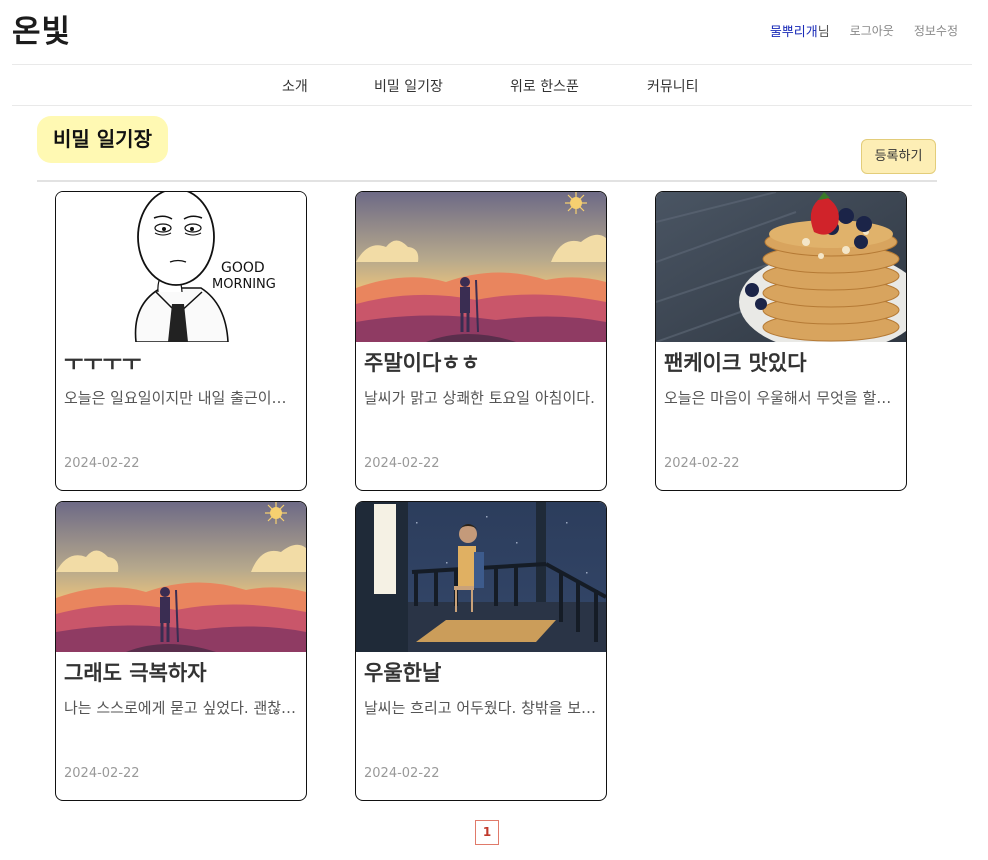  Describe the element at coordinates (487, 181) in the screenshot. I see `title-divider` at that location.